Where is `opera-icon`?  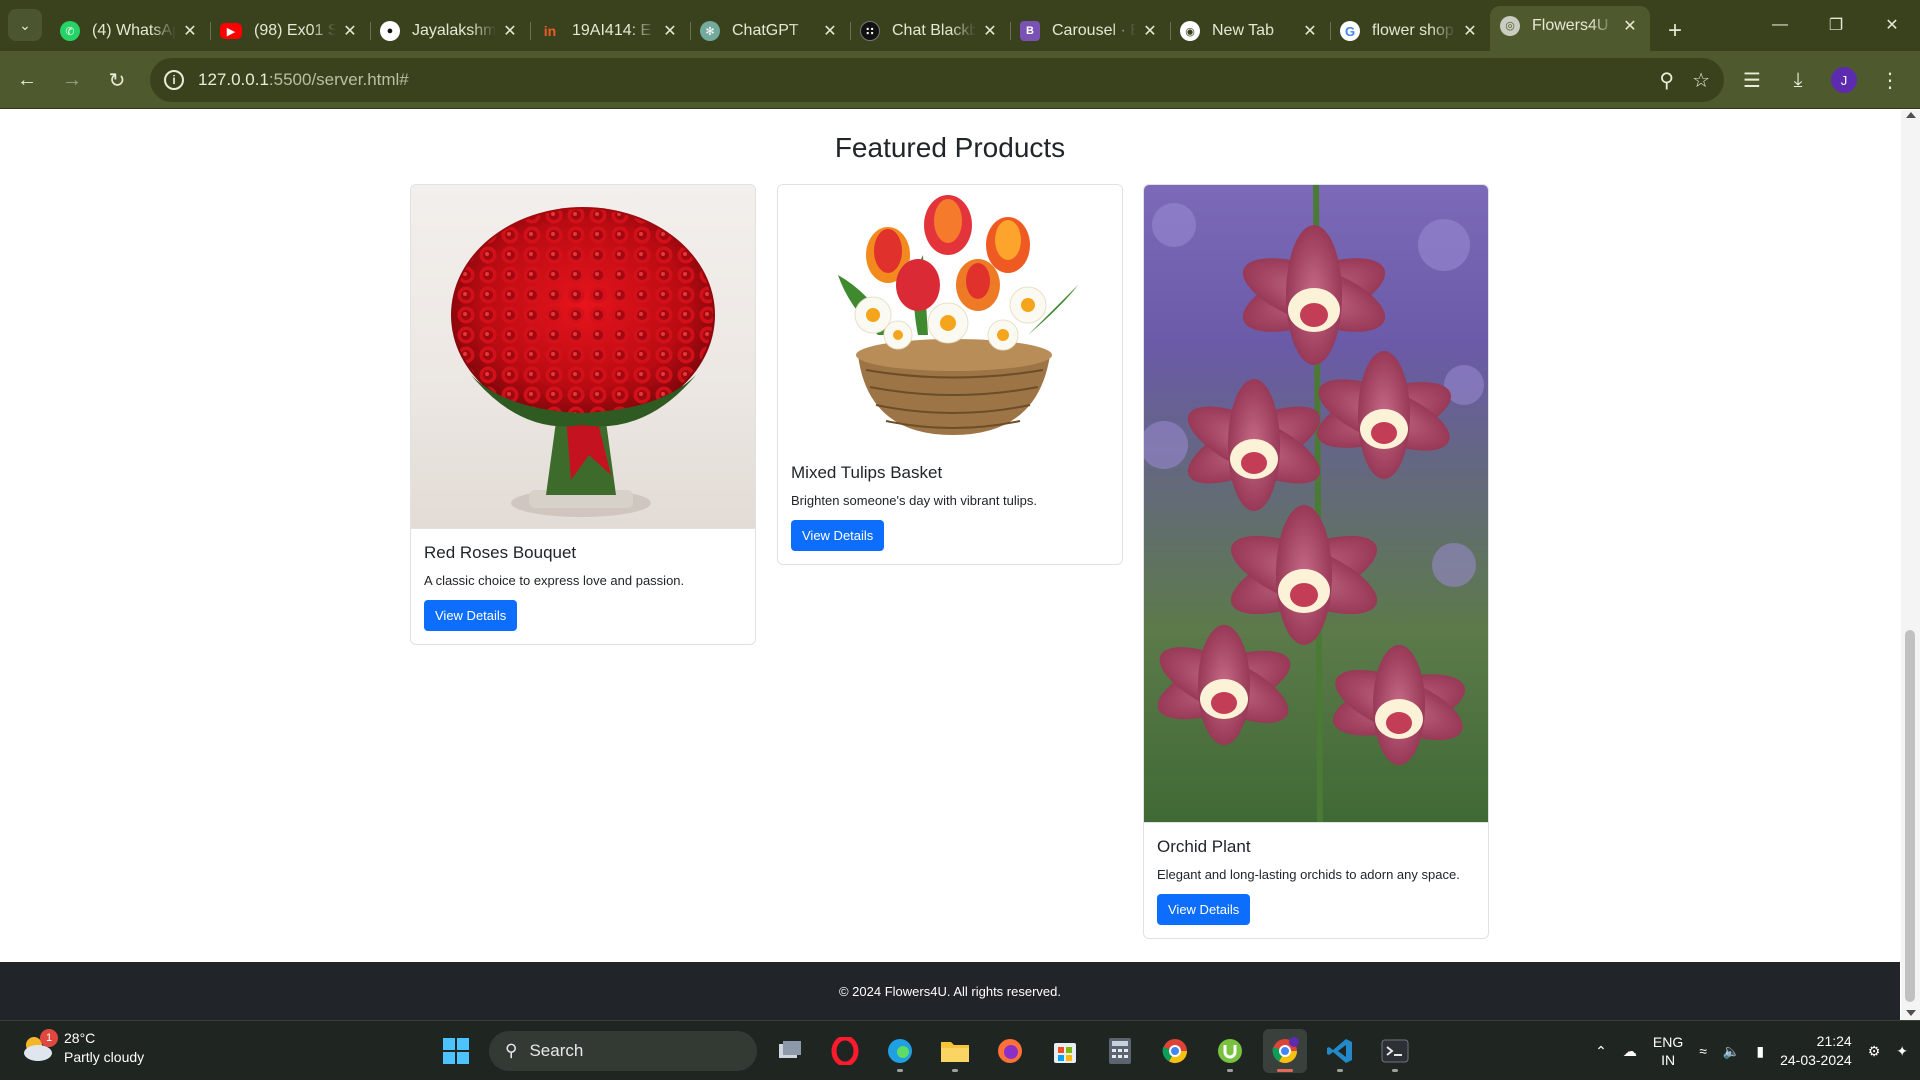 opera-icon is located at coordinates (845, 1051).